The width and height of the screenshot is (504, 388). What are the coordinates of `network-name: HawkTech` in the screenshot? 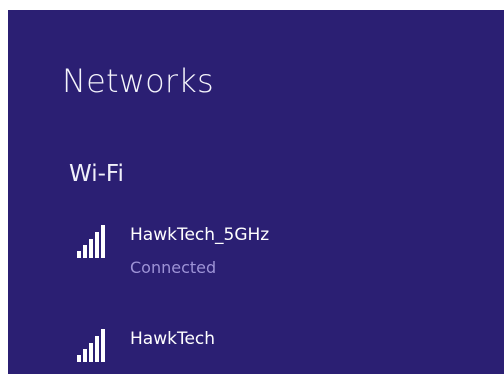 It's located at (173, 339).